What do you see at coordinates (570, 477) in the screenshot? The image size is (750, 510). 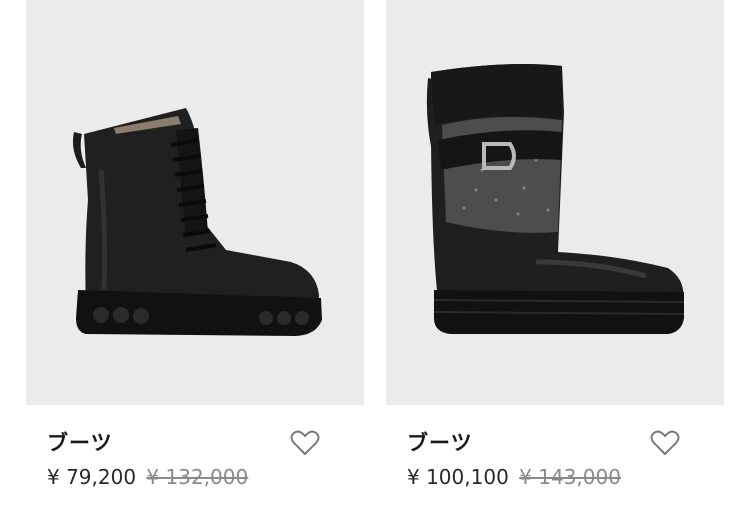 I see `original-price: ¥ 143,000` at bounding box center [570, 477].